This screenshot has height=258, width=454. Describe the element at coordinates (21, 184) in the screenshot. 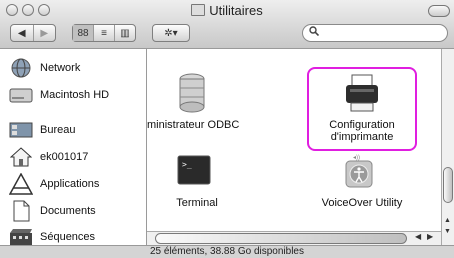

I see `applications-icon` at that location.